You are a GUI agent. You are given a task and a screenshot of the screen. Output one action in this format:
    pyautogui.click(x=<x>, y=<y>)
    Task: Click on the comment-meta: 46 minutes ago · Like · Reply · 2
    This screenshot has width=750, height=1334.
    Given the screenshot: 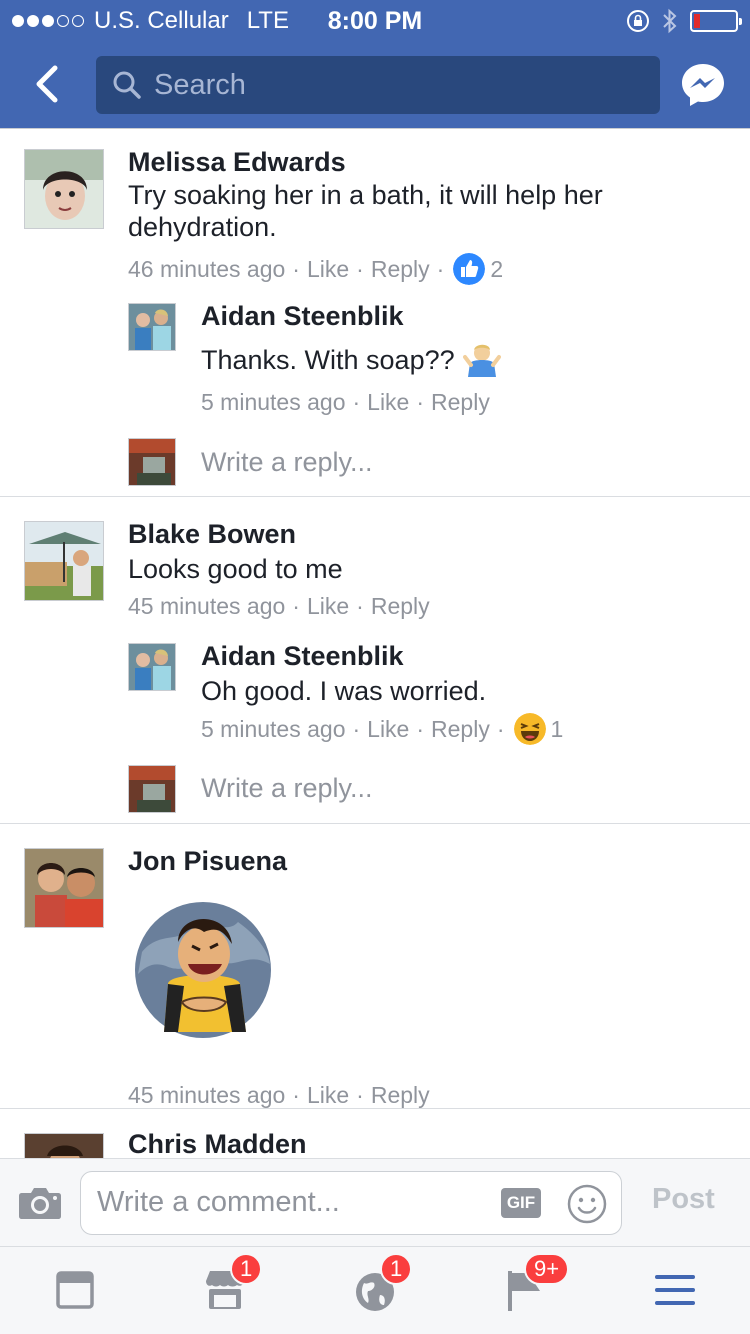 What is the action you would take?
    pyautogui.click(x=315, y=269)
    